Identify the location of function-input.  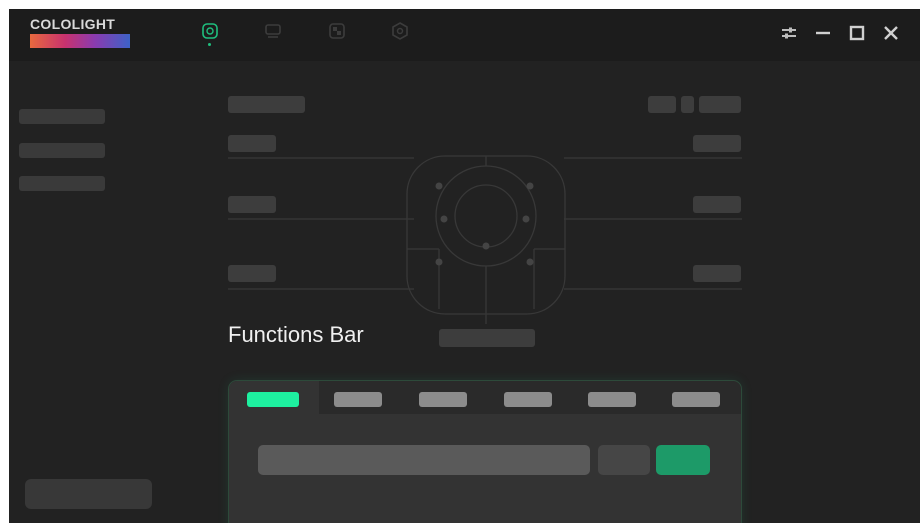
(424, 460).